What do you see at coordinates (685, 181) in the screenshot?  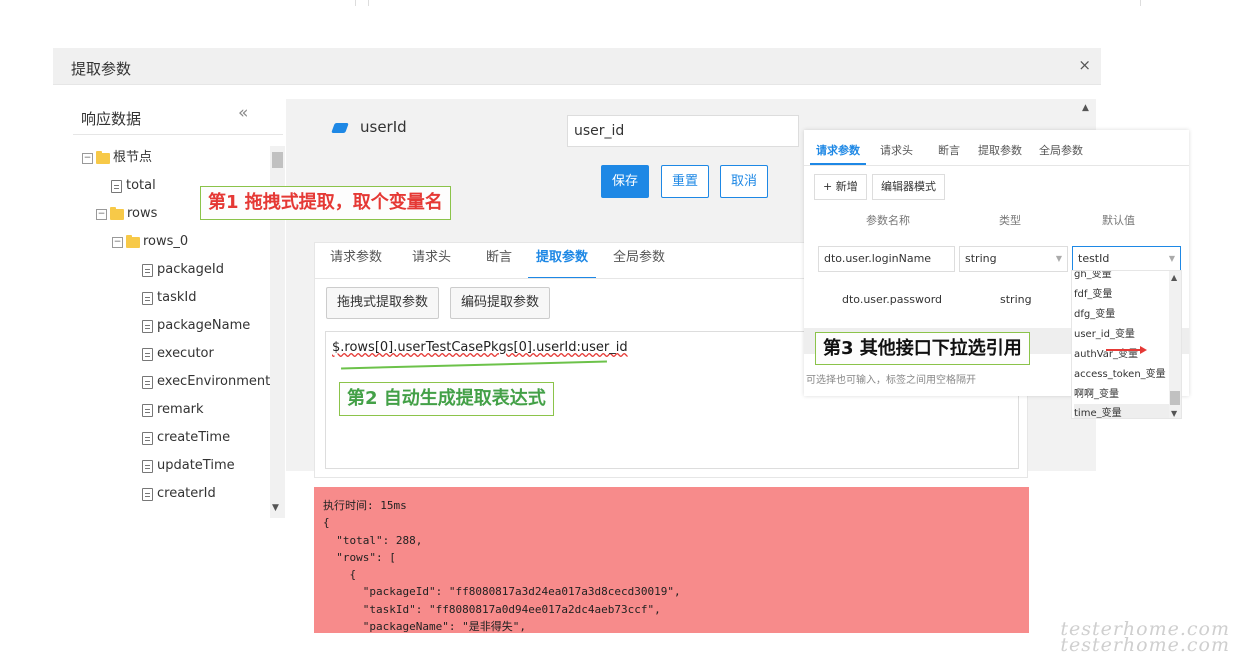 I see `reset-button: 重置` at bounding box center [685, 181].